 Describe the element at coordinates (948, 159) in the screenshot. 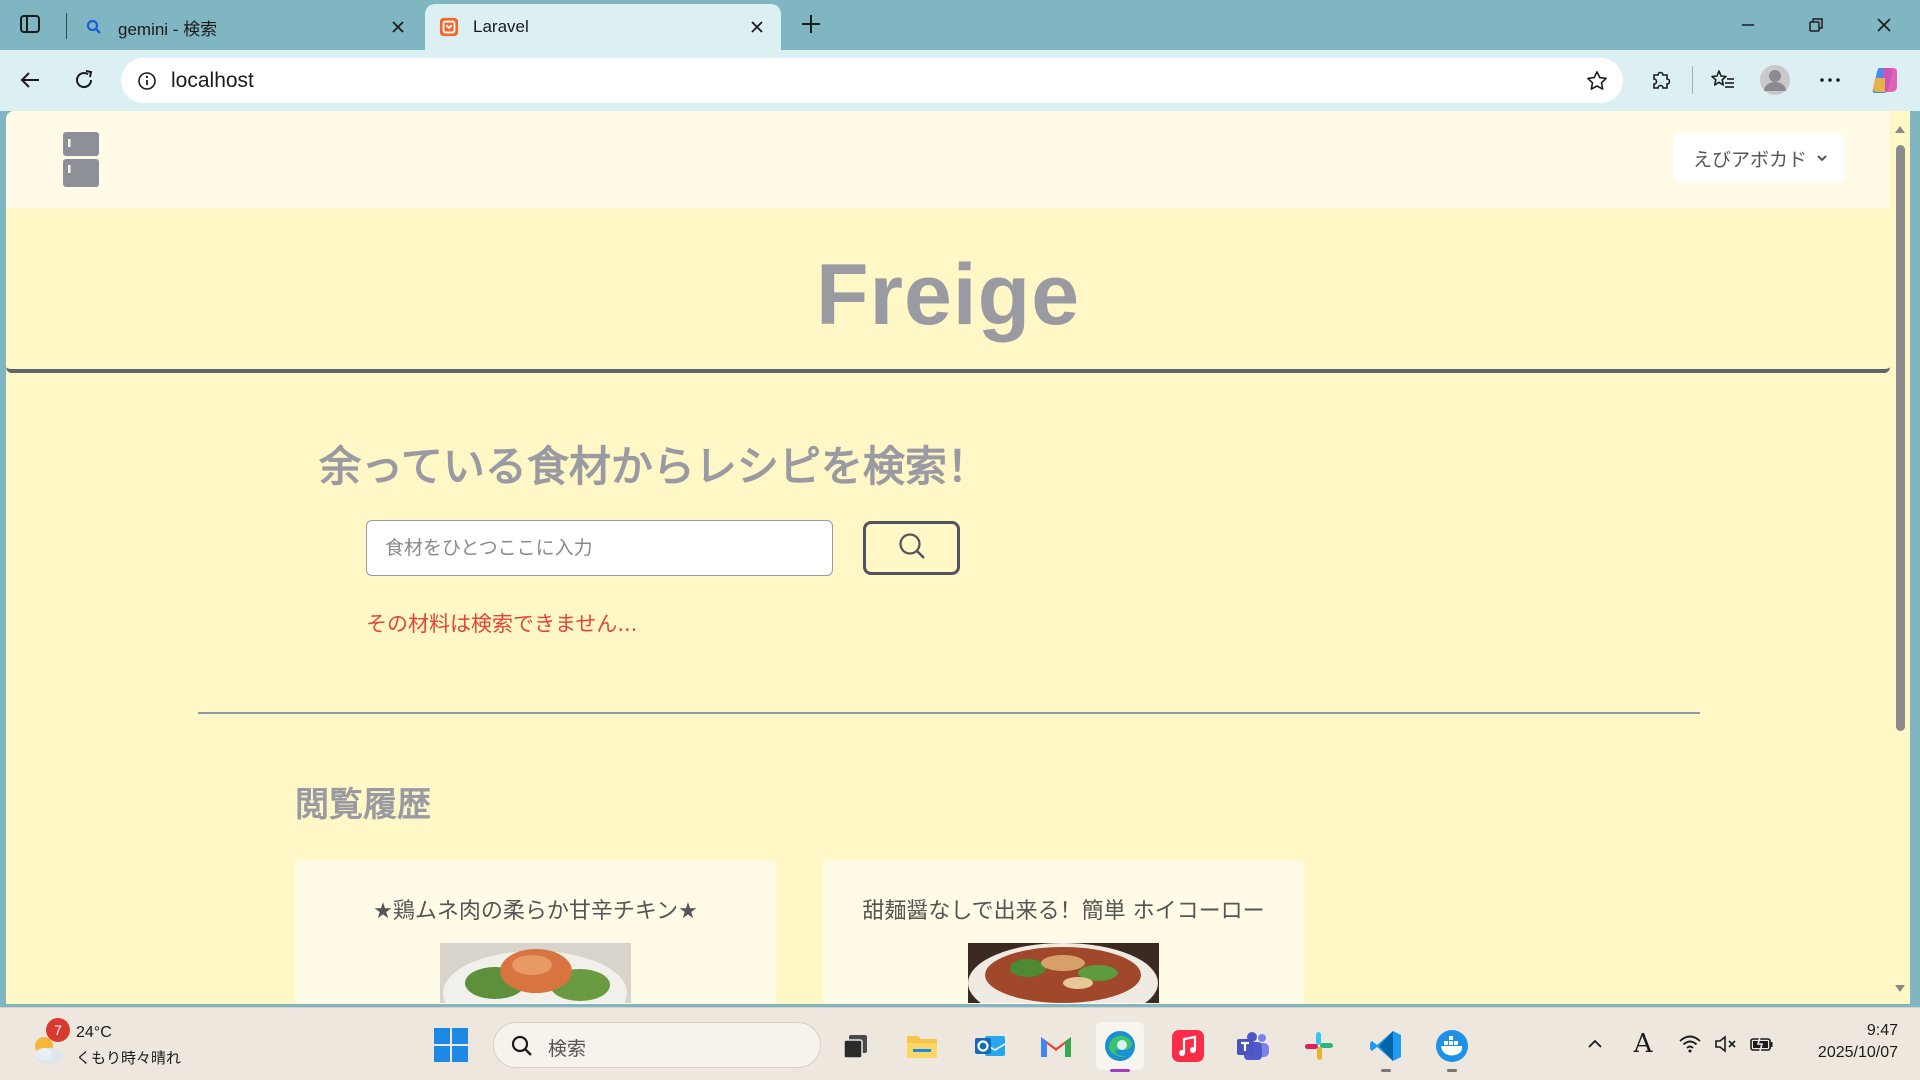

I see `navbar: えびアボカド` at that location.